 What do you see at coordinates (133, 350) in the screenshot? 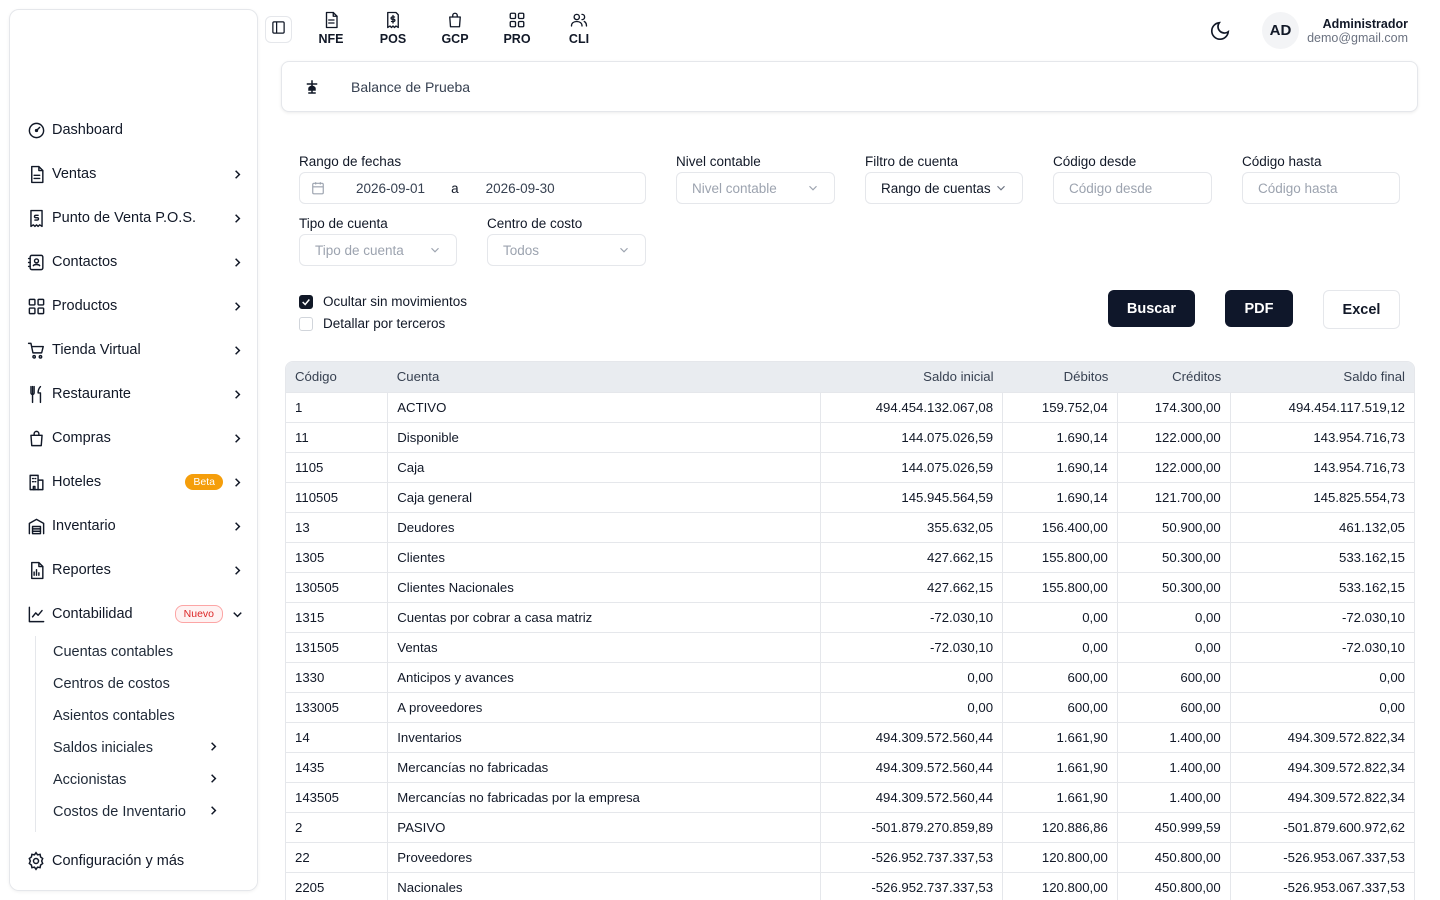
I see `sidebar-item-tienda-virtual: Tienda Virtual` at bounding box center [133, 350].